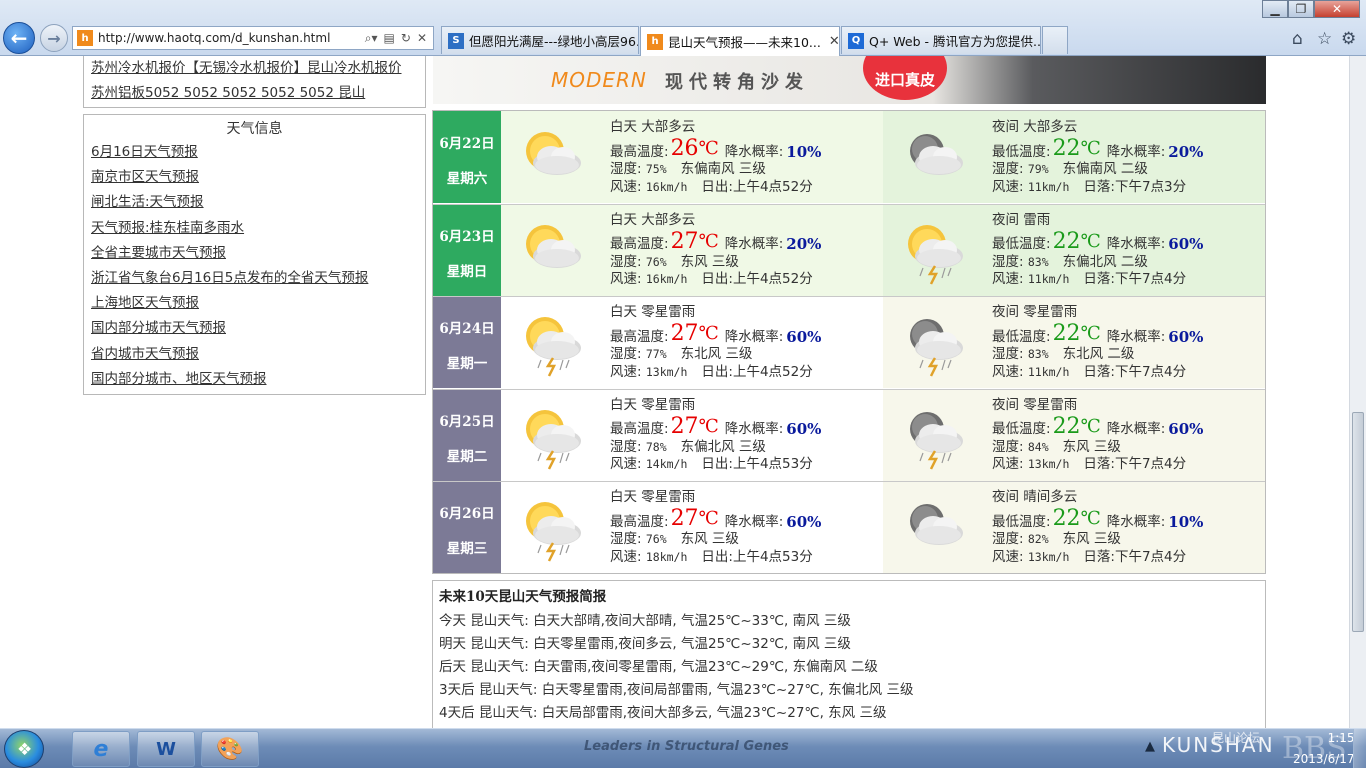 This screenshot has height=768, width=1366. I want to click on weekday-text: 星期日, so click(467, 271).